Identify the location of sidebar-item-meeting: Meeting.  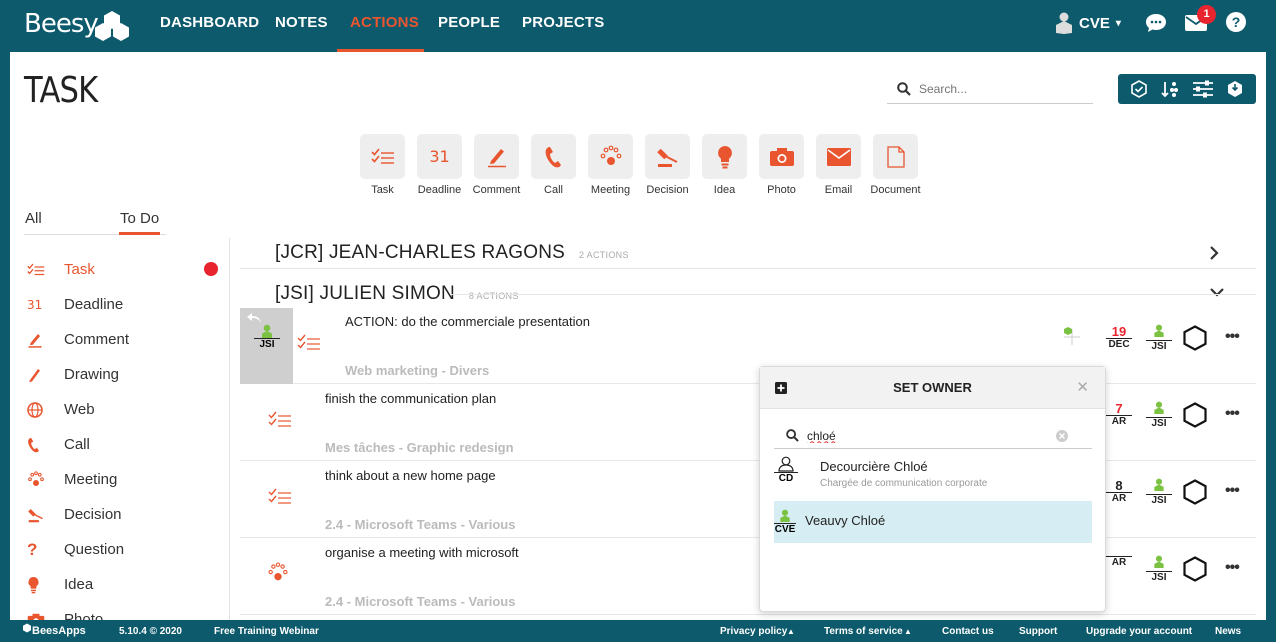
(122, 479).